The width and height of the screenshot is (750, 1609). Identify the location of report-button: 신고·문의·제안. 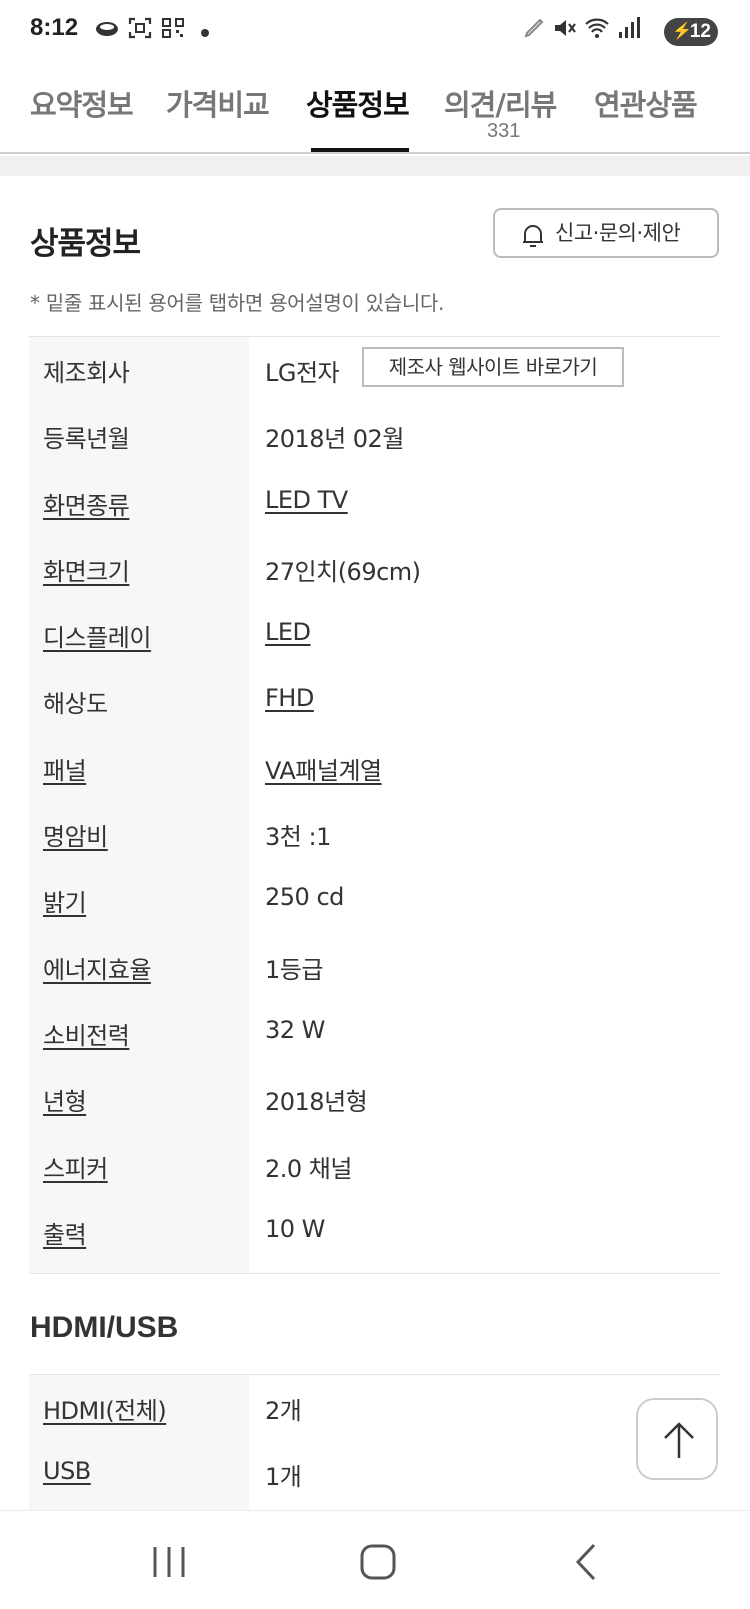
(606, 233).